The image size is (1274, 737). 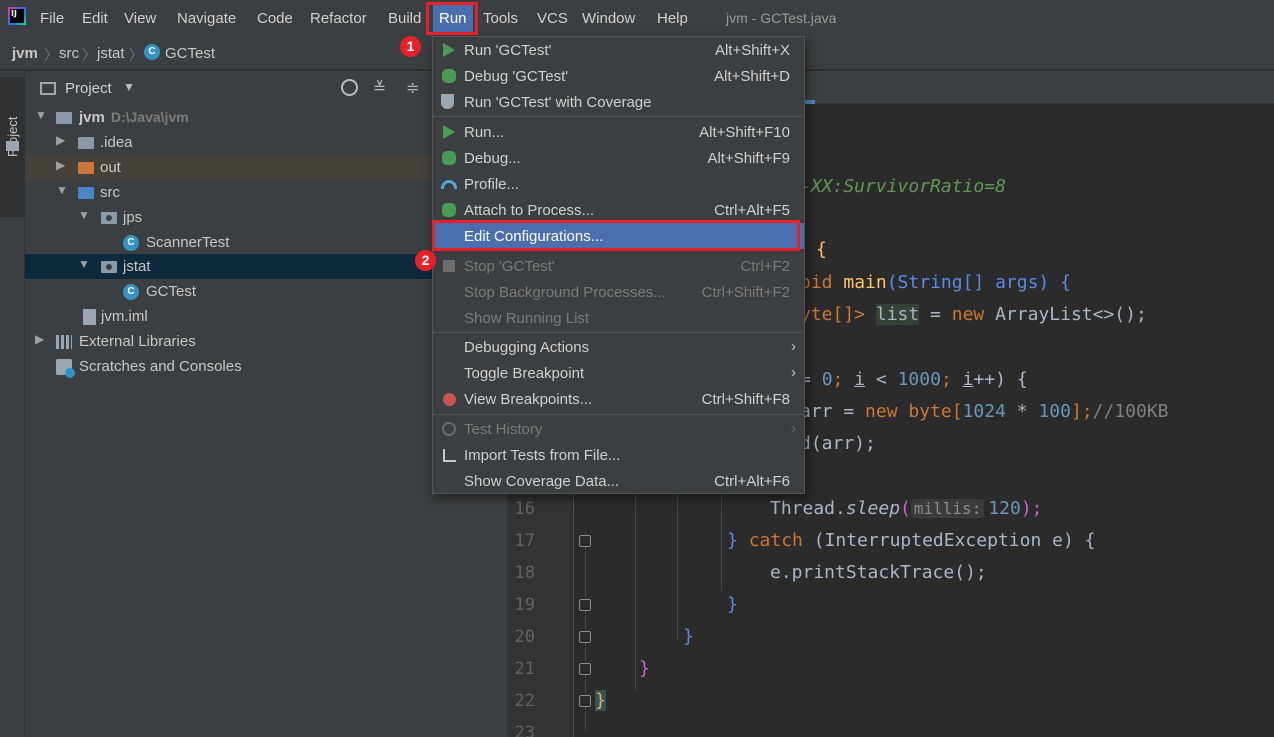 I want to click on submenu-arrow-icon: ›, so click(x=793, y=372).